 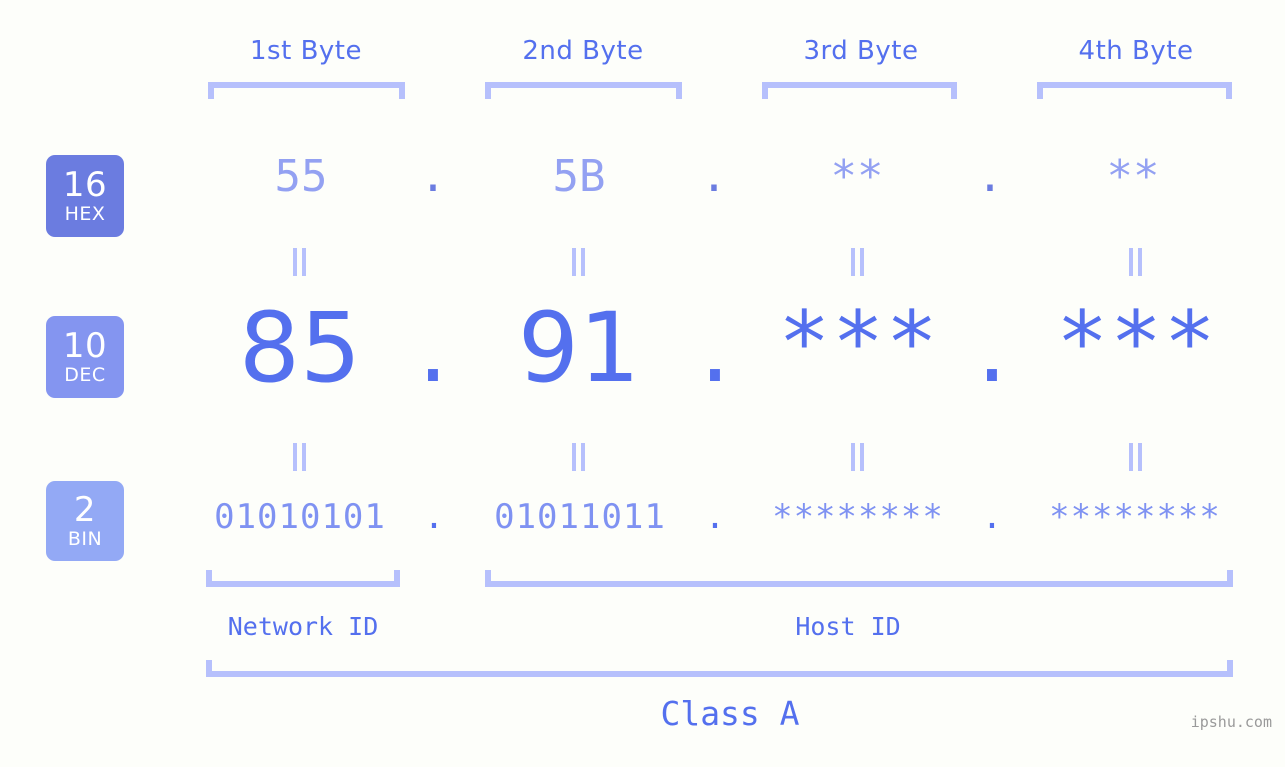 What do you see at coordinates (300, 517) in the screenshot?
I see `bin-byte-1: 01010101` at bounding box center [300, 517].